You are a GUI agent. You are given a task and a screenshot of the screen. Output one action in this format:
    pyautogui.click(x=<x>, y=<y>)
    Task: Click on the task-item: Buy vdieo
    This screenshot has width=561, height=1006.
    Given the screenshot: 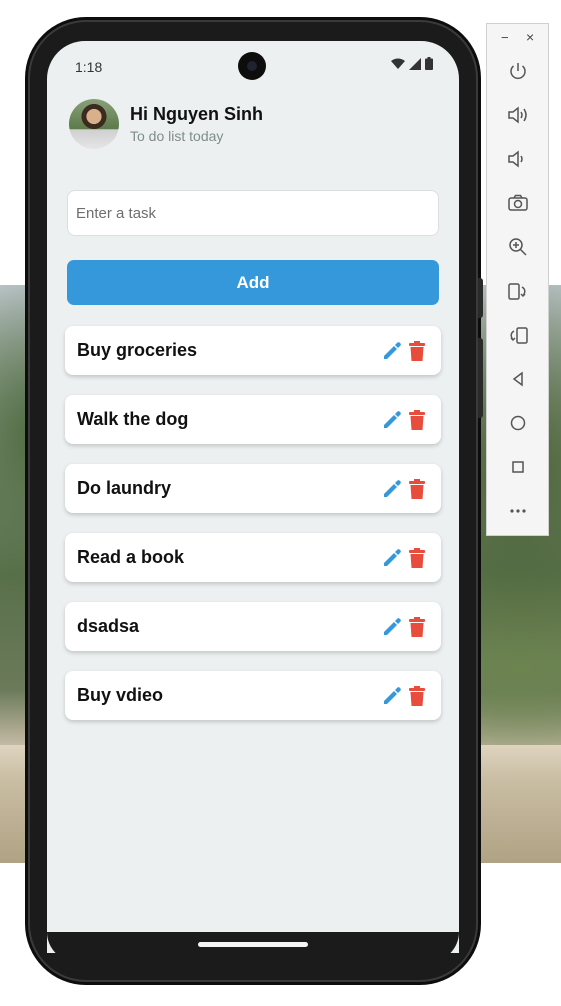 What is the action you would take?
    pyautogui.click(x=253, y=695)
    